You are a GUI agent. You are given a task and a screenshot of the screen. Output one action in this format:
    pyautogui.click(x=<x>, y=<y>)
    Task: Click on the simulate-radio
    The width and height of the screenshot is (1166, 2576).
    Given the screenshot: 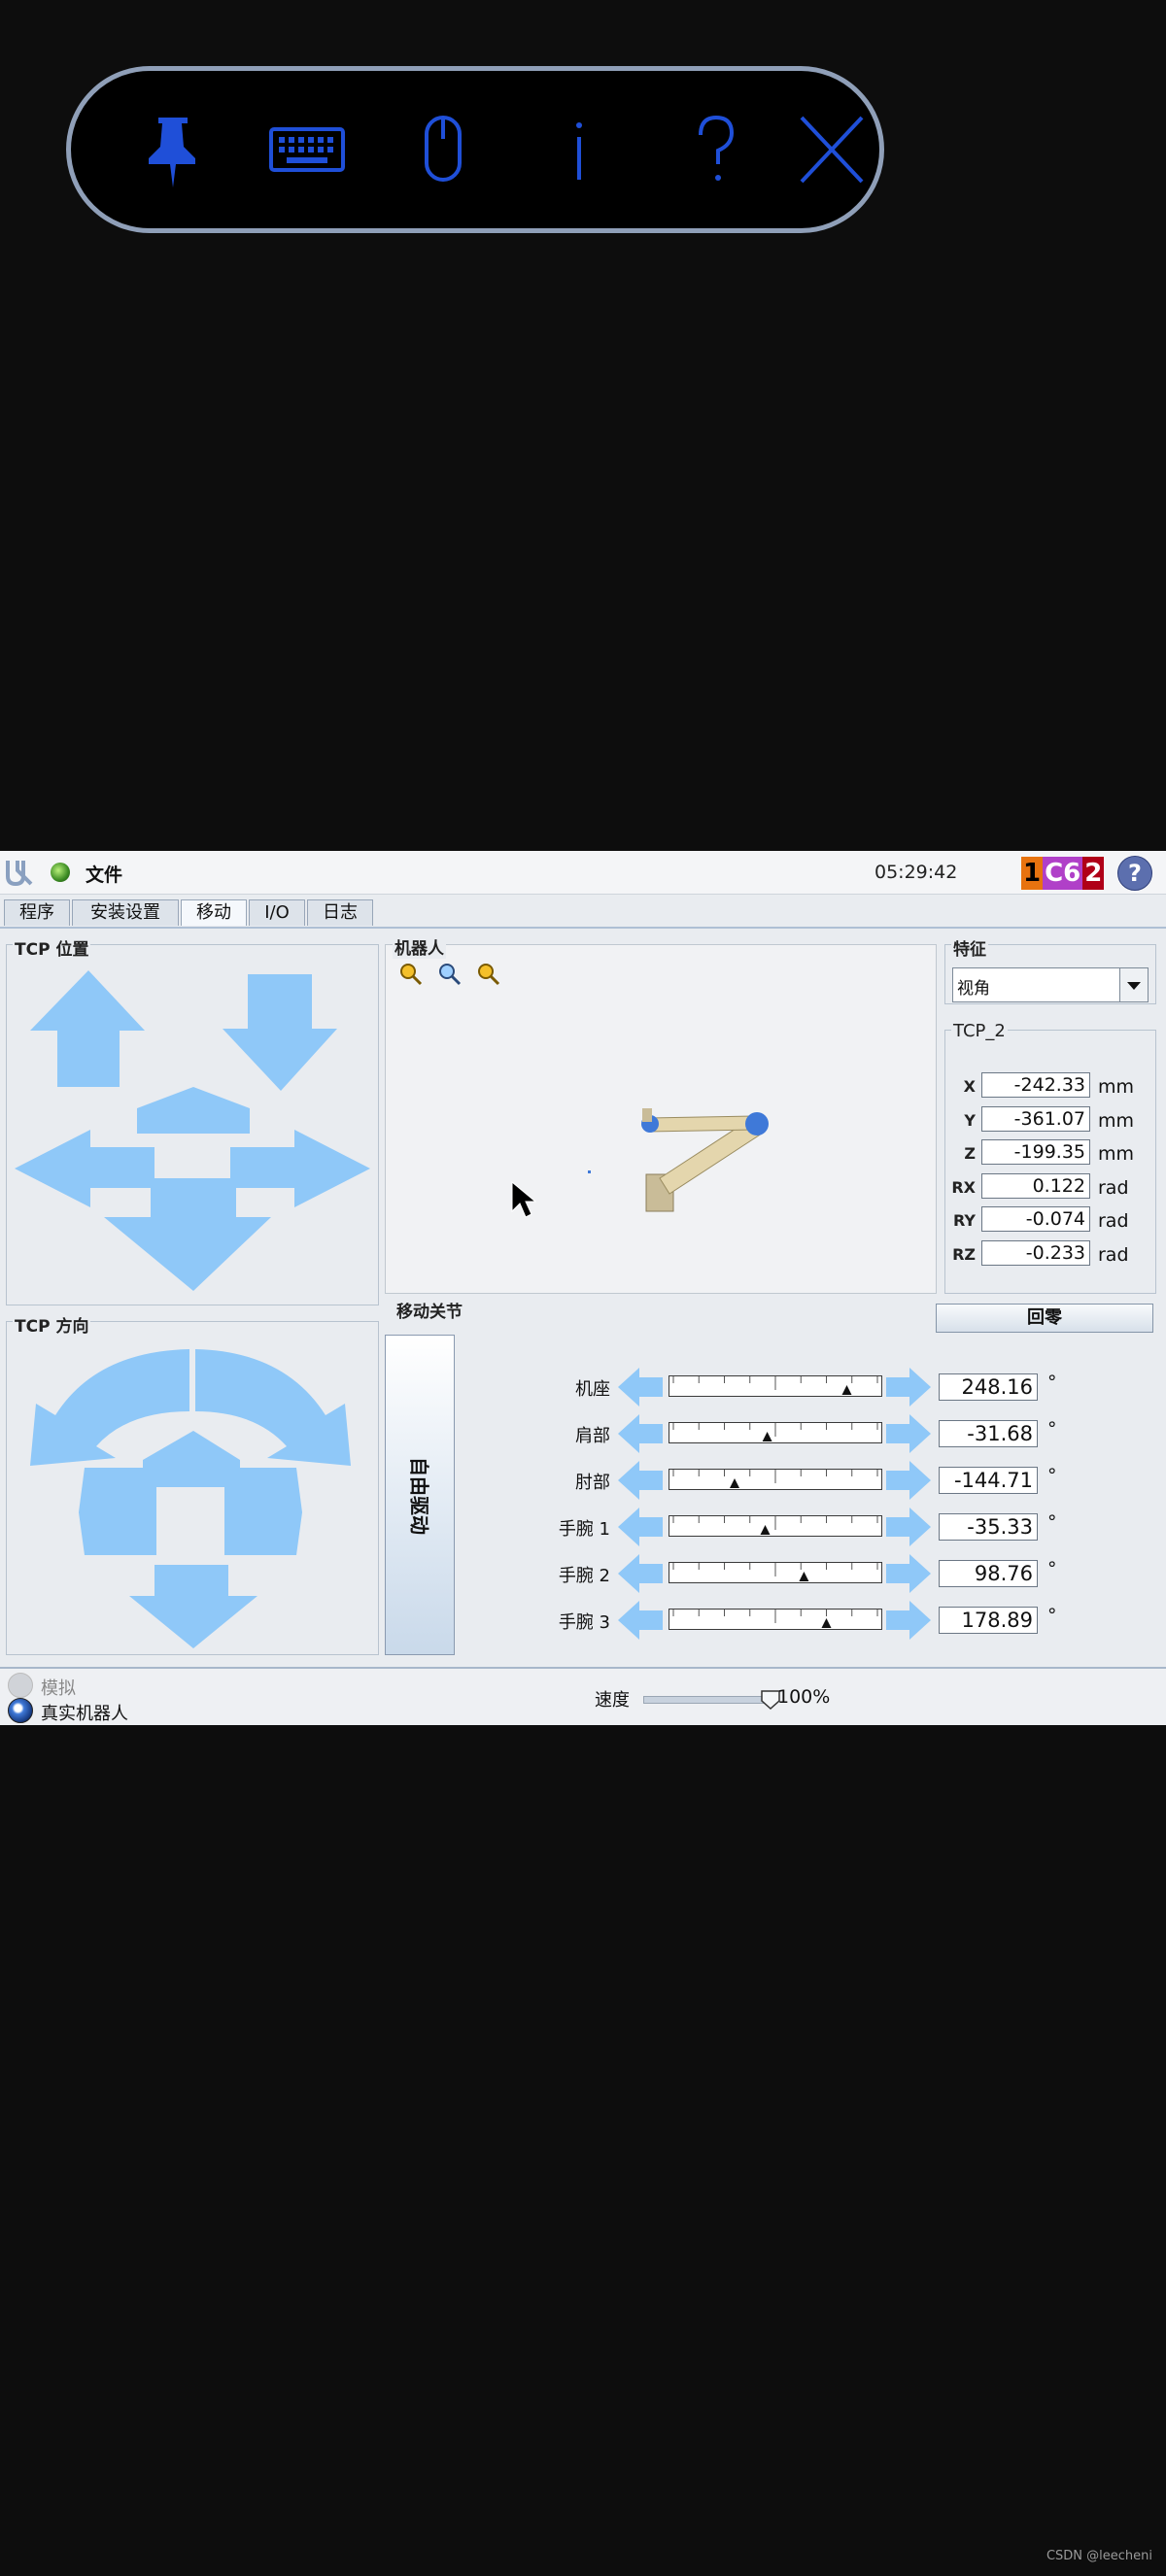 What is the action you would take?
    pyautogui.click(x=20, y=1685)
    